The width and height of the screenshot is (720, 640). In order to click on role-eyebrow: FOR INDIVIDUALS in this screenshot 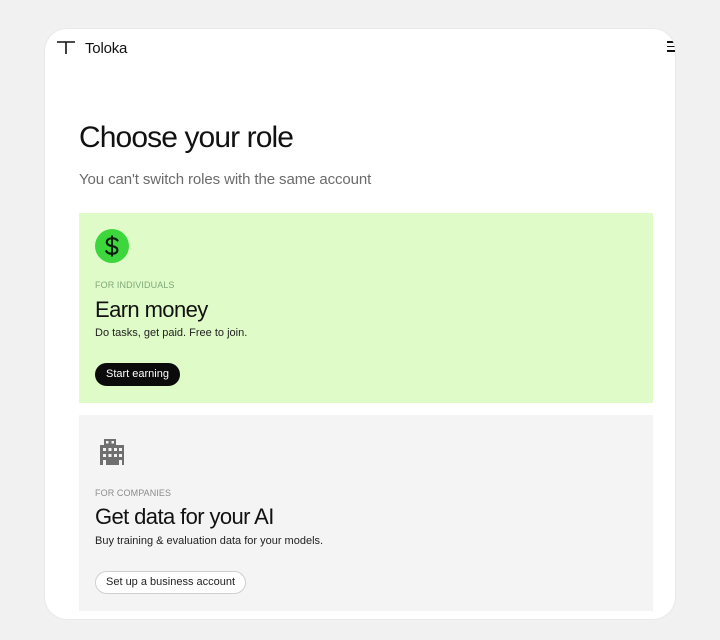, I will do `click(135, 285)`.